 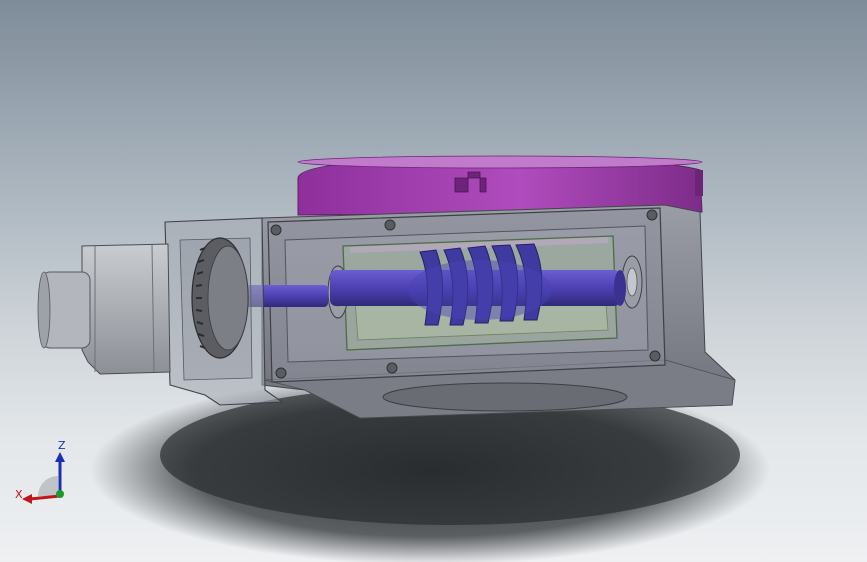 I want to click on y-axis-dot, so click(x=60, y=494).